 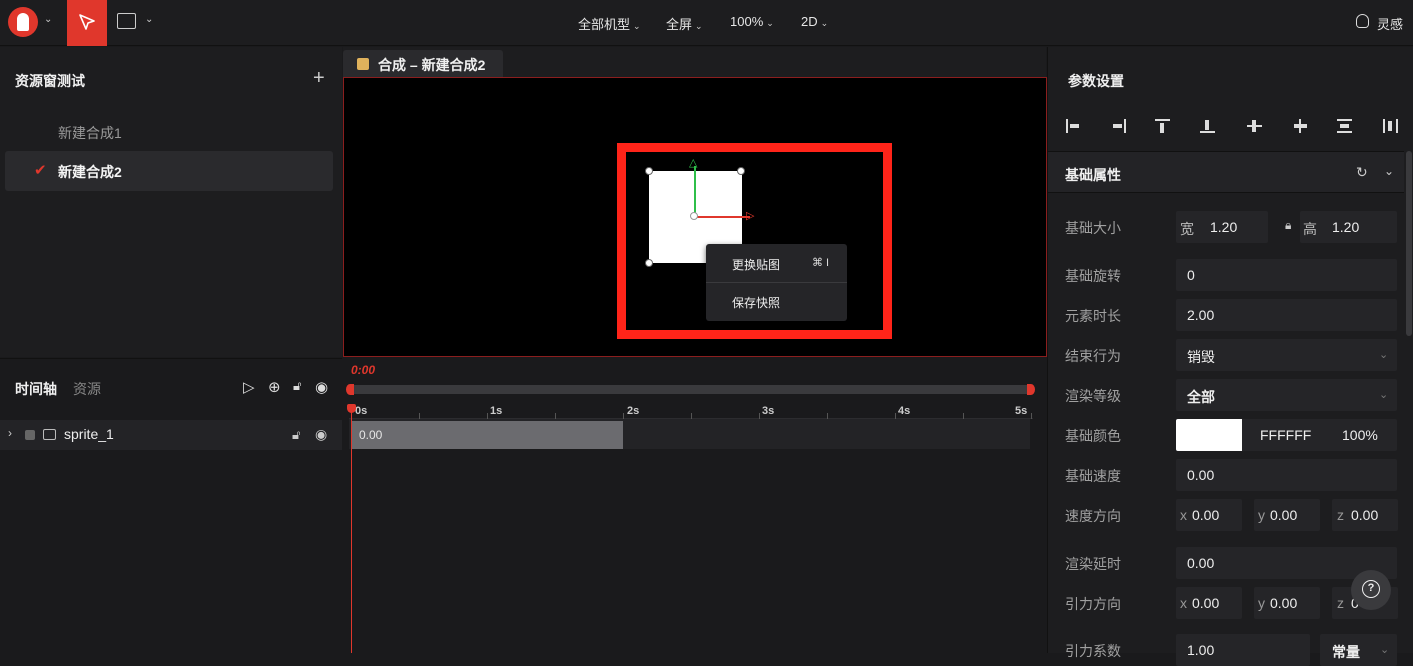 What do you see at coordinates (171, 435) in the screenshot?
I see `track-row: › sprite_1 🔓︎ ◉` at bounding box center [171, 435].